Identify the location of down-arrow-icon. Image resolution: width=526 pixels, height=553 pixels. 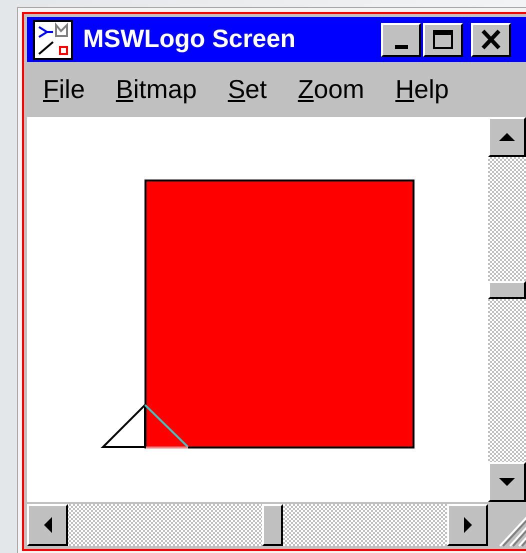
(507, 482).